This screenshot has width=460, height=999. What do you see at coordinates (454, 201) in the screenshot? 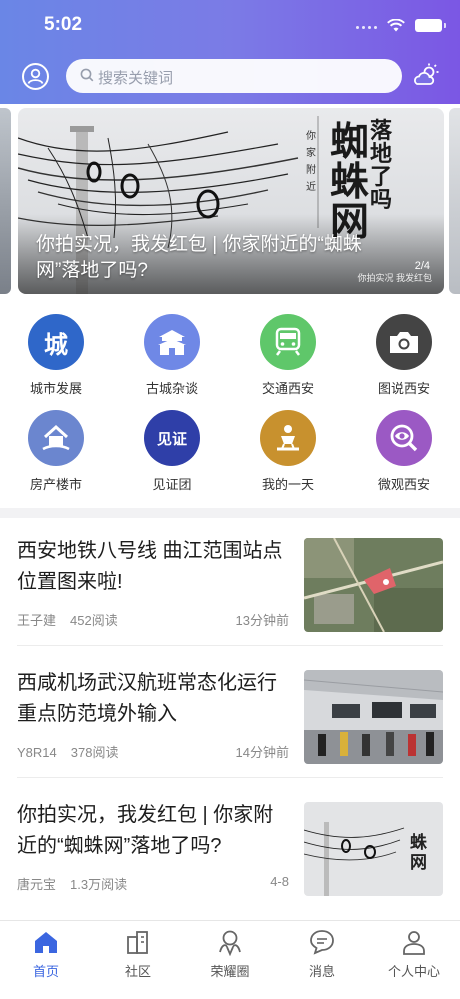
I see `banner-next-peek` at bounding box center [454, 201].